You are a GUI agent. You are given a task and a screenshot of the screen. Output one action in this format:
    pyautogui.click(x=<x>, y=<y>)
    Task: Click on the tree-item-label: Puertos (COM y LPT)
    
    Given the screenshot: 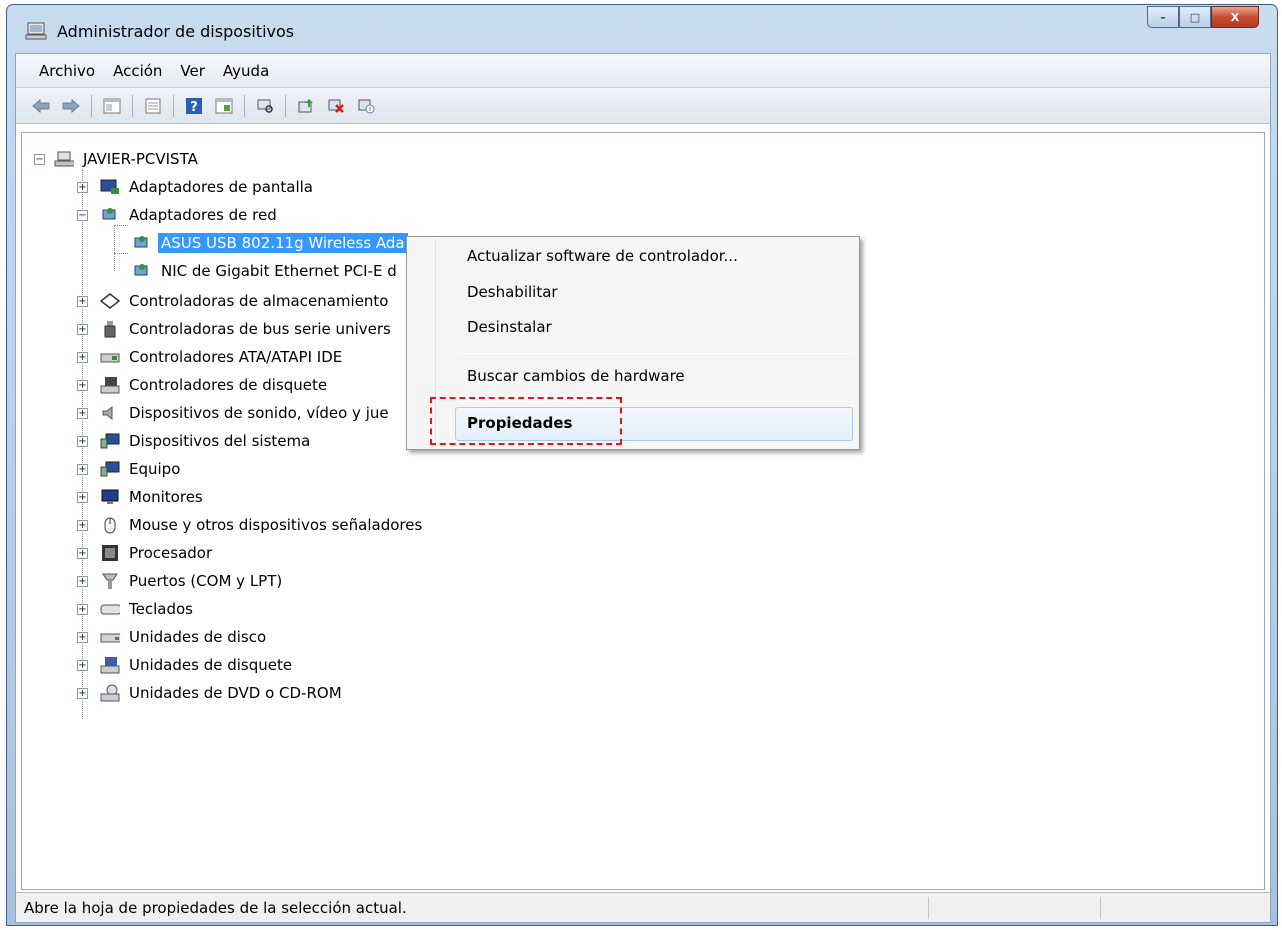 What is the action you would take?
    pyautogui.click(x=206, y=581)
    